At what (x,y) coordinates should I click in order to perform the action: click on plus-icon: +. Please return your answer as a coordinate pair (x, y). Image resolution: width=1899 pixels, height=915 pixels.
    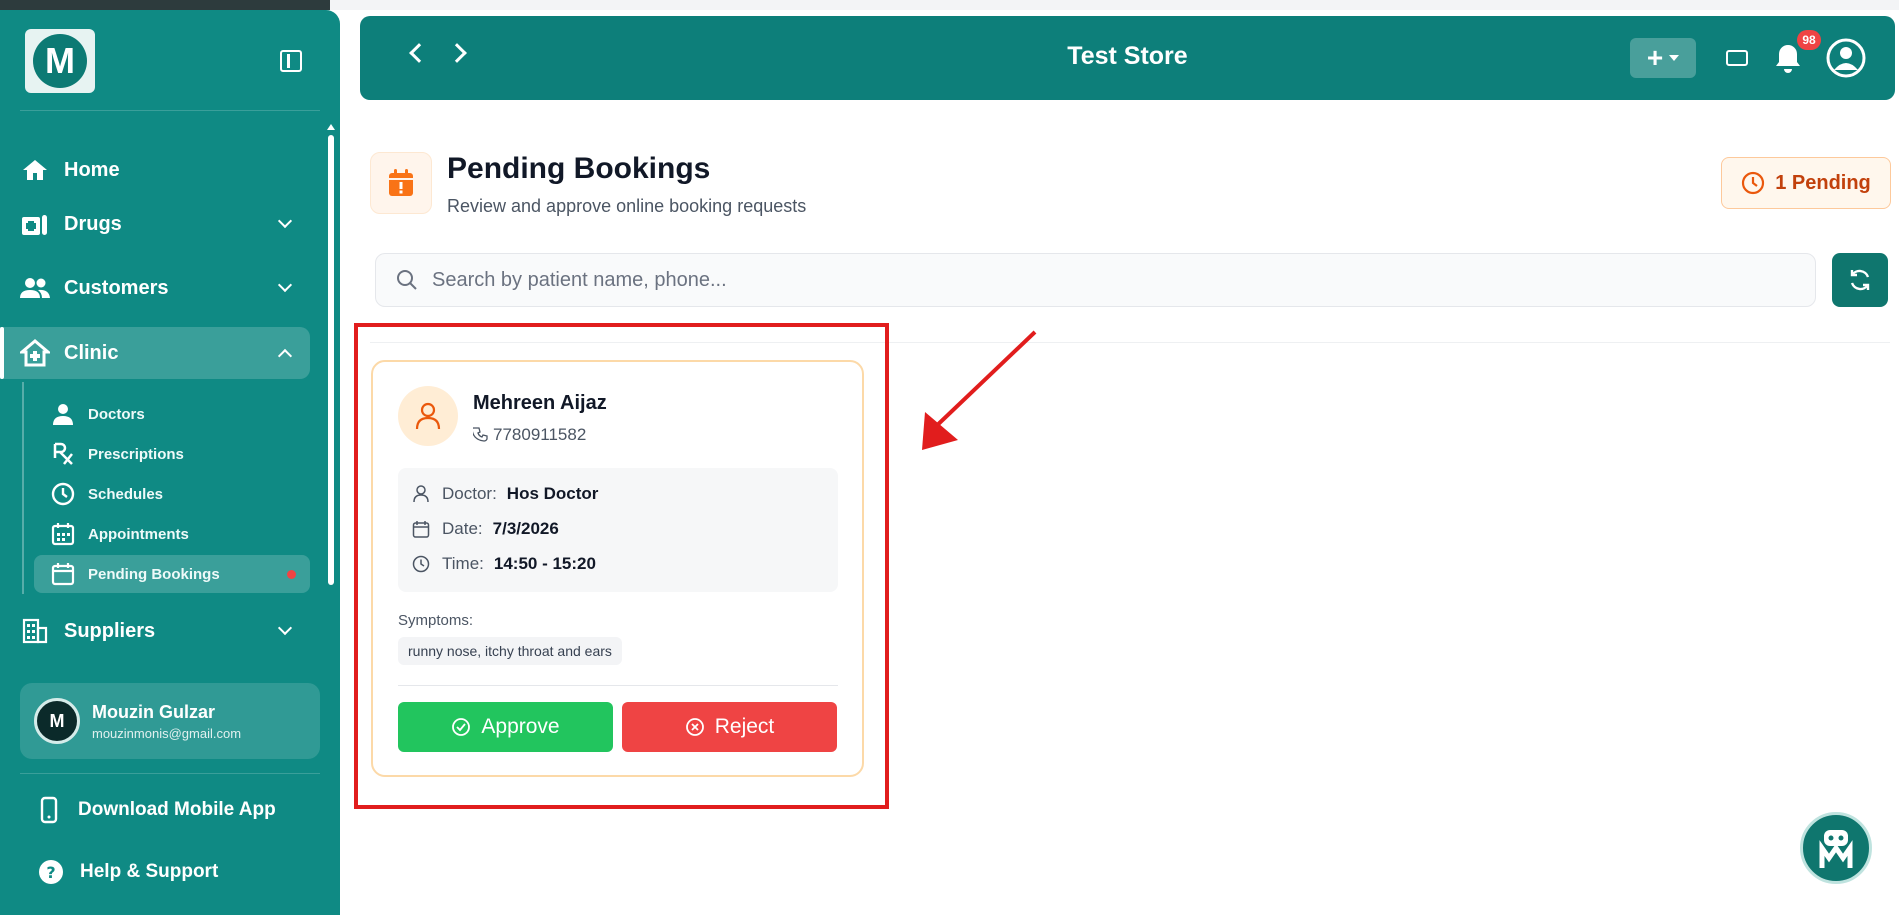
    Looking at the image, I should click on (1655, 57).